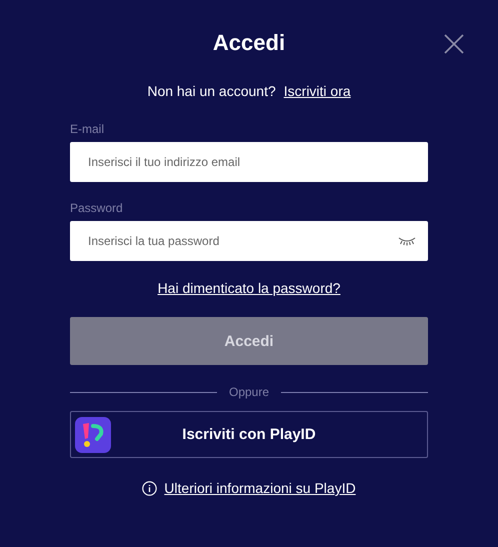 The image size is (498, 547). What do you see at coordinates (260, 488) in the screenshot?
I see `info-link: Ulteriori informazioni su PlayID` at bounding box center [260, 488].